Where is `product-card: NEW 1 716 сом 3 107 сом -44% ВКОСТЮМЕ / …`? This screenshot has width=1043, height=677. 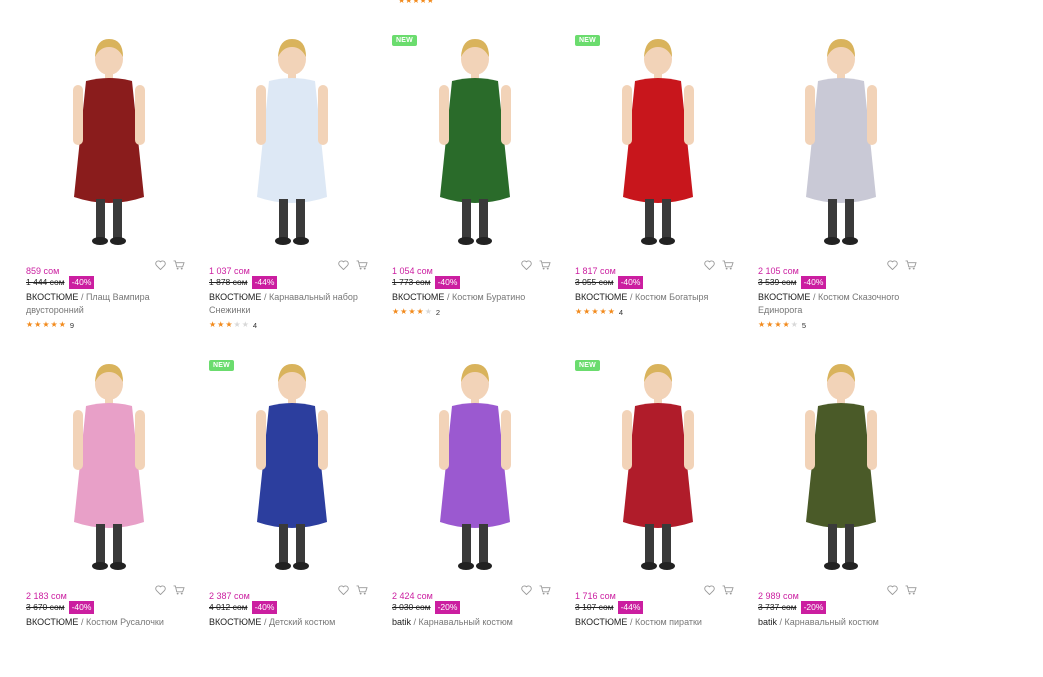 product-card: NEW 1 716 сом 3 107 сом -44% ВКОСТЮМЕ / … is located at coordinates (658, 514).